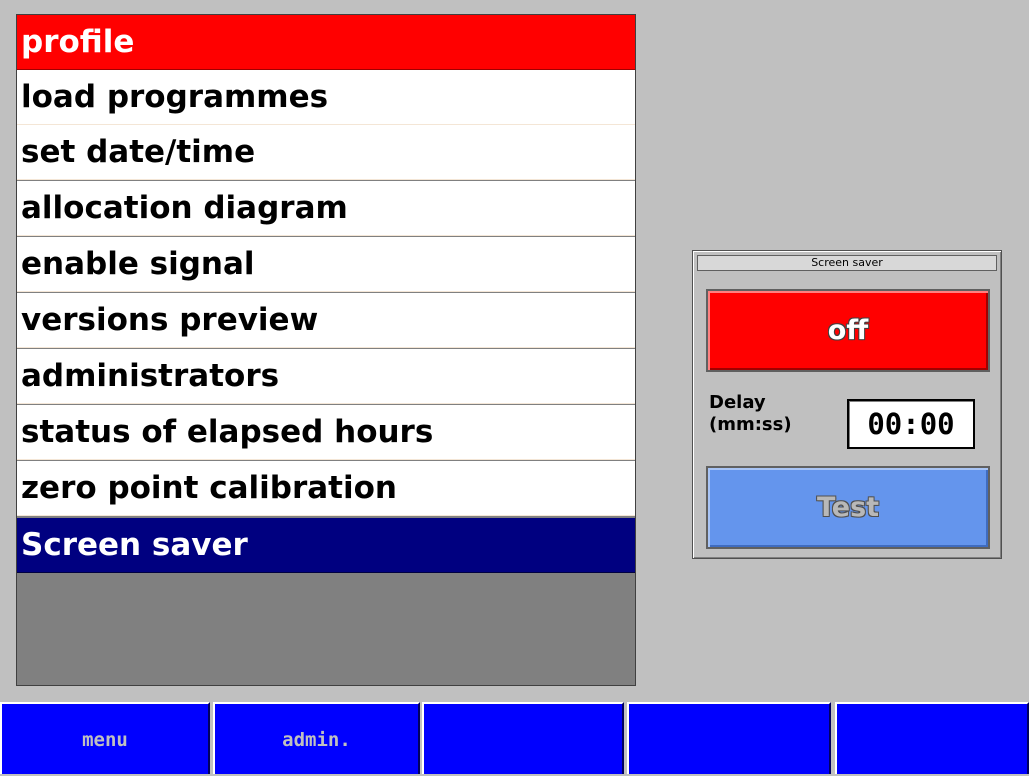  Describe the element at coordinates (750, 424) in the screenshot. I see `delay-label-line2: (mm:ss)` at that location.